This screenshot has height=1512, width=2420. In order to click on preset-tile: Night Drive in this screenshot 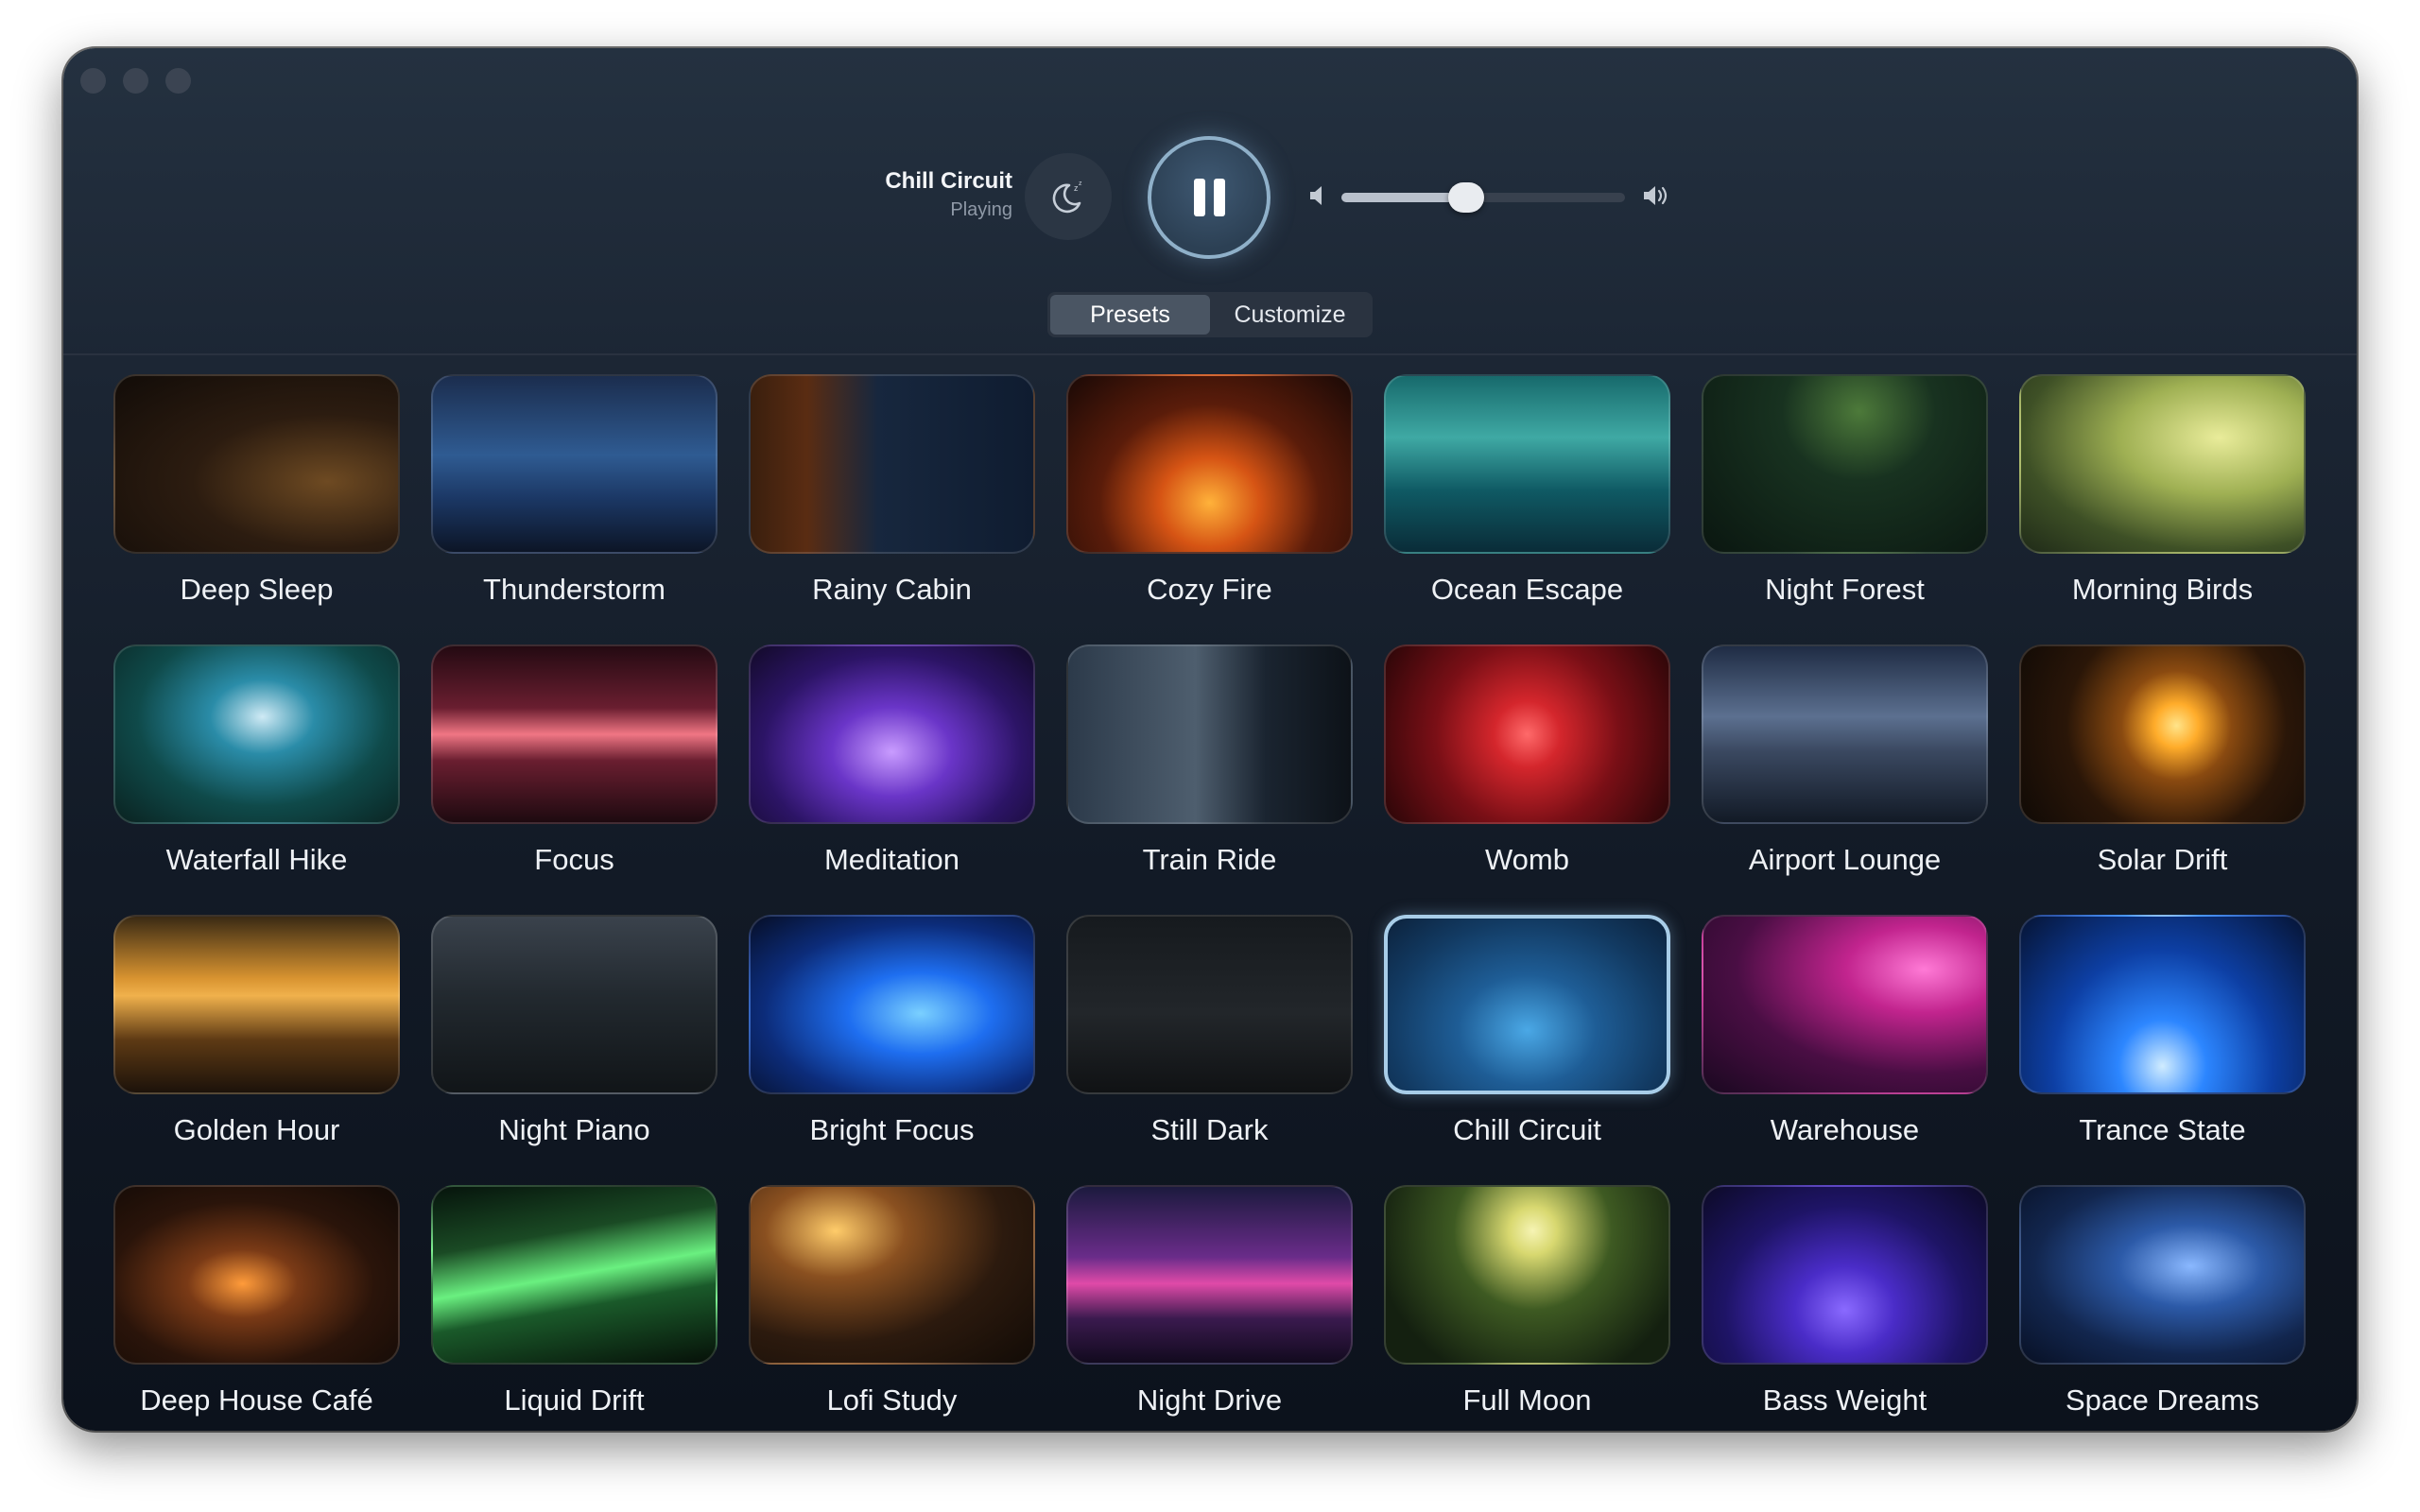, I will do `click(1210, 1308)`.